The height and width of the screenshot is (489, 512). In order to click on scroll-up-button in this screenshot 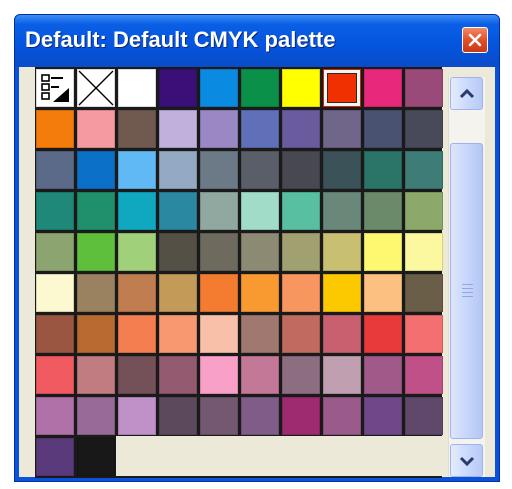, I will do `click(466, 93)`.